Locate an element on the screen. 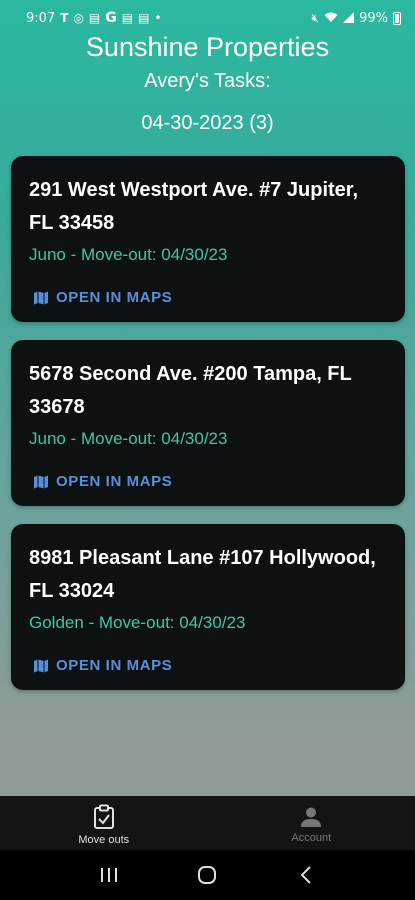  card-address: 5678 Second Ave. #200 Tampa, FL 33678 is located at coordinates (190, 390).